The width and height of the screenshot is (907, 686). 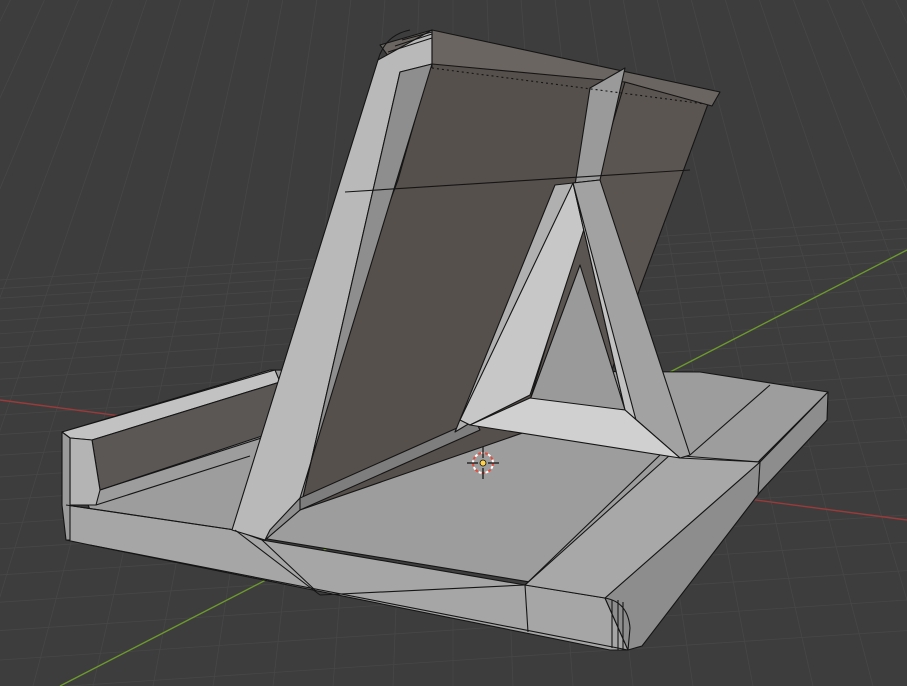 What do you see at coordinates (484, 658) in the screenshot?
I see `grid-line` at bounding box center [484, 658].